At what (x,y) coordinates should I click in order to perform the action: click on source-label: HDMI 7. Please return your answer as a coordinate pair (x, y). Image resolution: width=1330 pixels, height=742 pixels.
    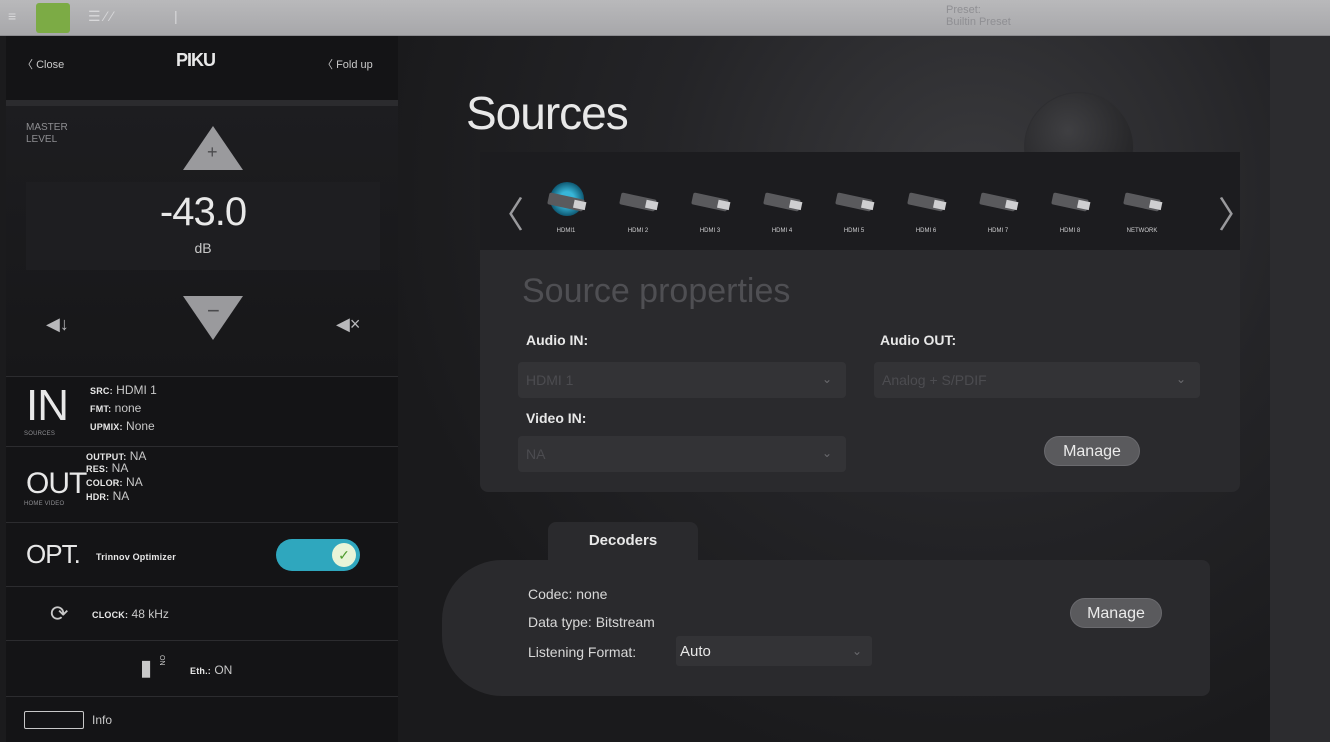
    Looking at the image, I should click on (998, 231).